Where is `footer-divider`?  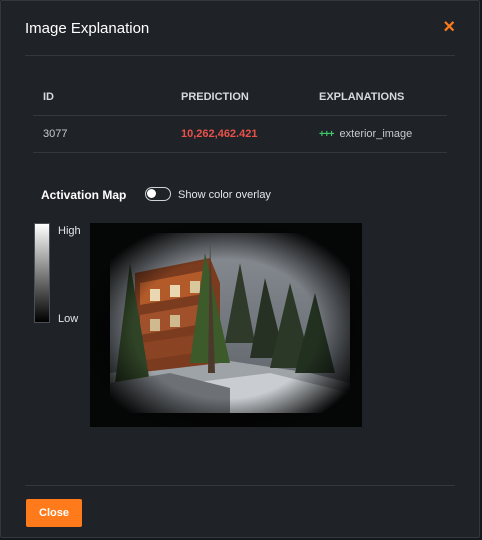
footer-divider is located at coordinates (240, 485).